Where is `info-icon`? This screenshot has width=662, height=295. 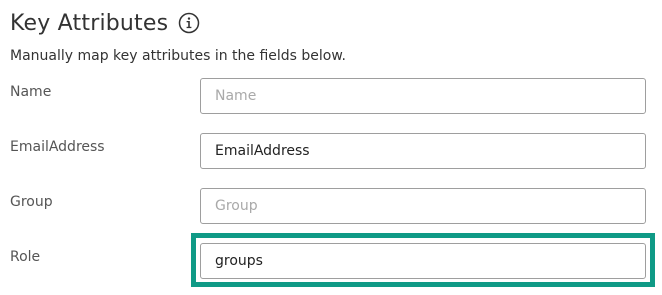 info-icon is located at coordinates (189, 23).